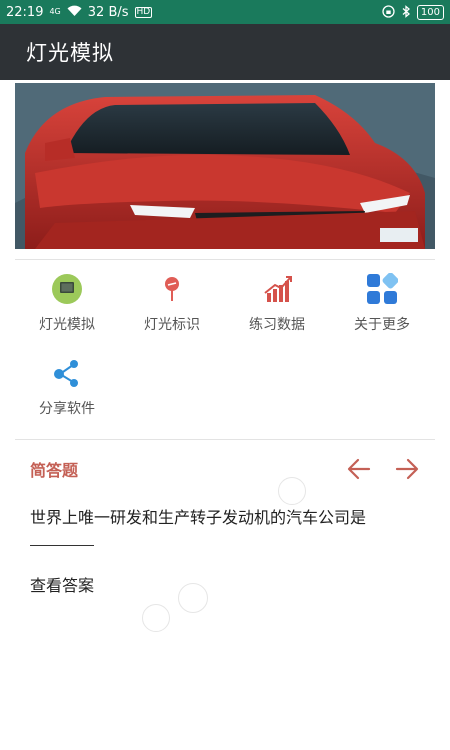 This screenshot has height=750, width=450. Describe the element at coordinates (25, 12) in the screenshot. I see `status-time: 22:19` at that location.